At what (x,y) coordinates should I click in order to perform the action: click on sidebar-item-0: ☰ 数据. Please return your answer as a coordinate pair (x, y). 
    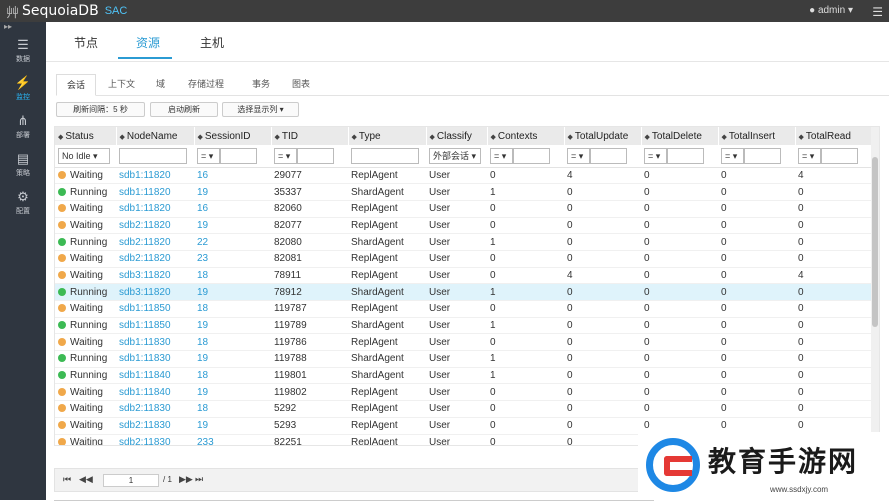
    Looking at the image, I should click on (23, 51).